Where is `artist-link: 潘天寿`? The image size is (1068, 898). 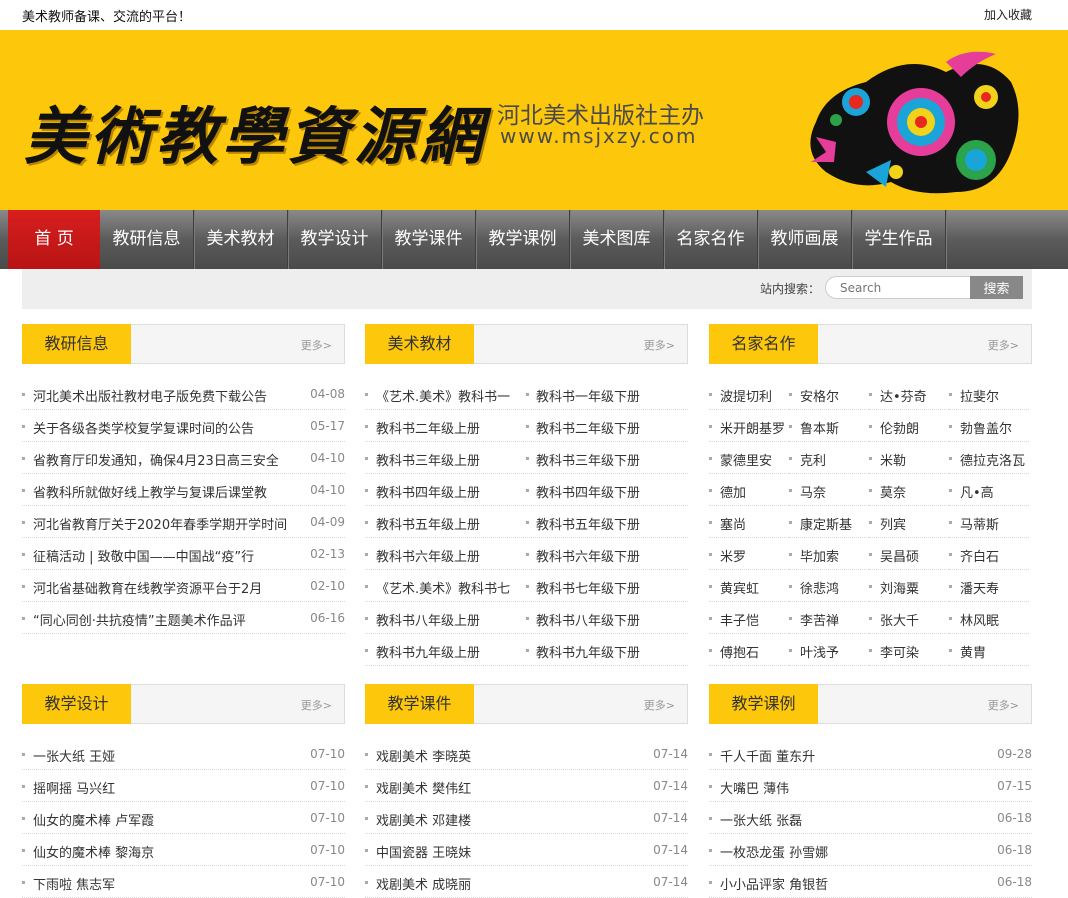
artist-link: 潘天寿 is located at coordinates (979, 587).